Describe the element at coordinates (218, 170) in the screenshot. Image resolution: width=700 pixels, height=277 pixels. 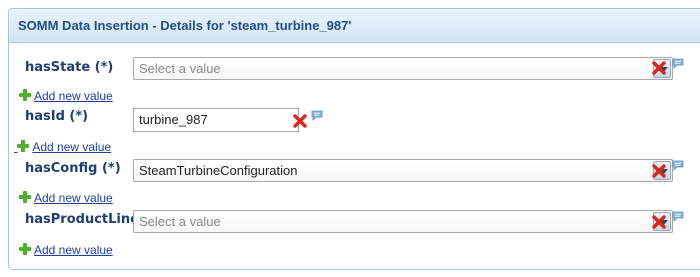
I see `hasconfig-value: SteamTurbineConfiguration` at that location.